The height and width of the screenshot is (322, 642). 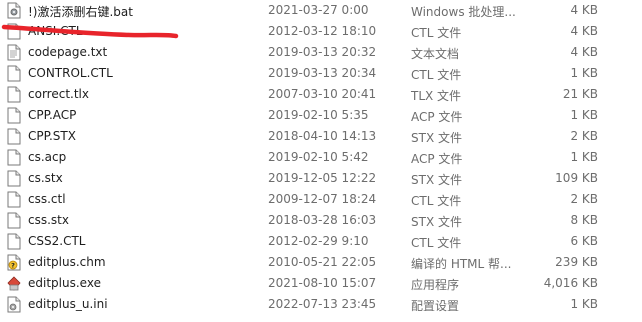 What do you see at coordinates (48, 220) in the screenshot?
I see `file-name: css.stx` at bounding box center [48, 220].